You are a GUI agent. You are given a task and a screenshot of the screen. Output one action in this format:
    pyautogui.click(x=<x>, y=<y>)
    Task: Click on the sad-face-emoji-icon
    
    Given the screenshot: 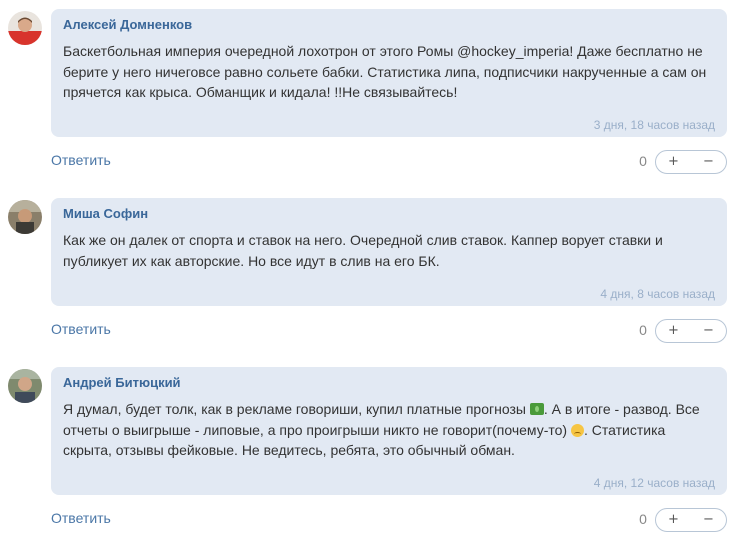 What is the action you would take?
    pyautogui.click(x=577, y=430)
    